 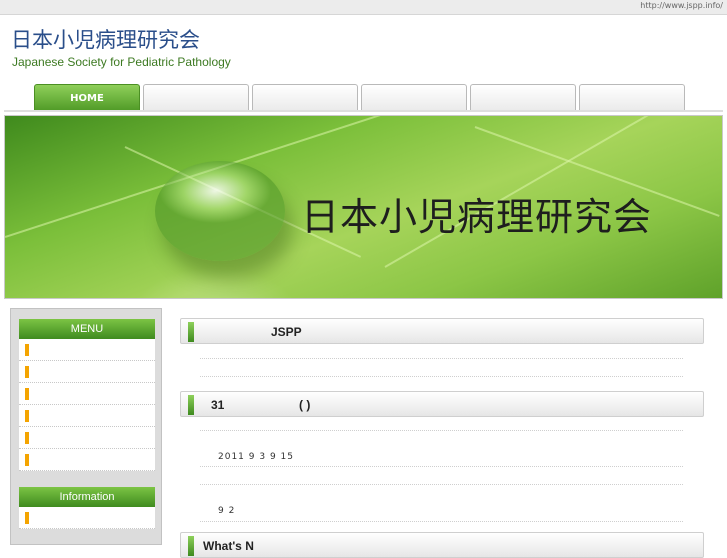 What do you see at coordinates (681, 5) in the screenshot?
I see `site-url: http://www.jspp.info/` at bounding box center [681, 5].